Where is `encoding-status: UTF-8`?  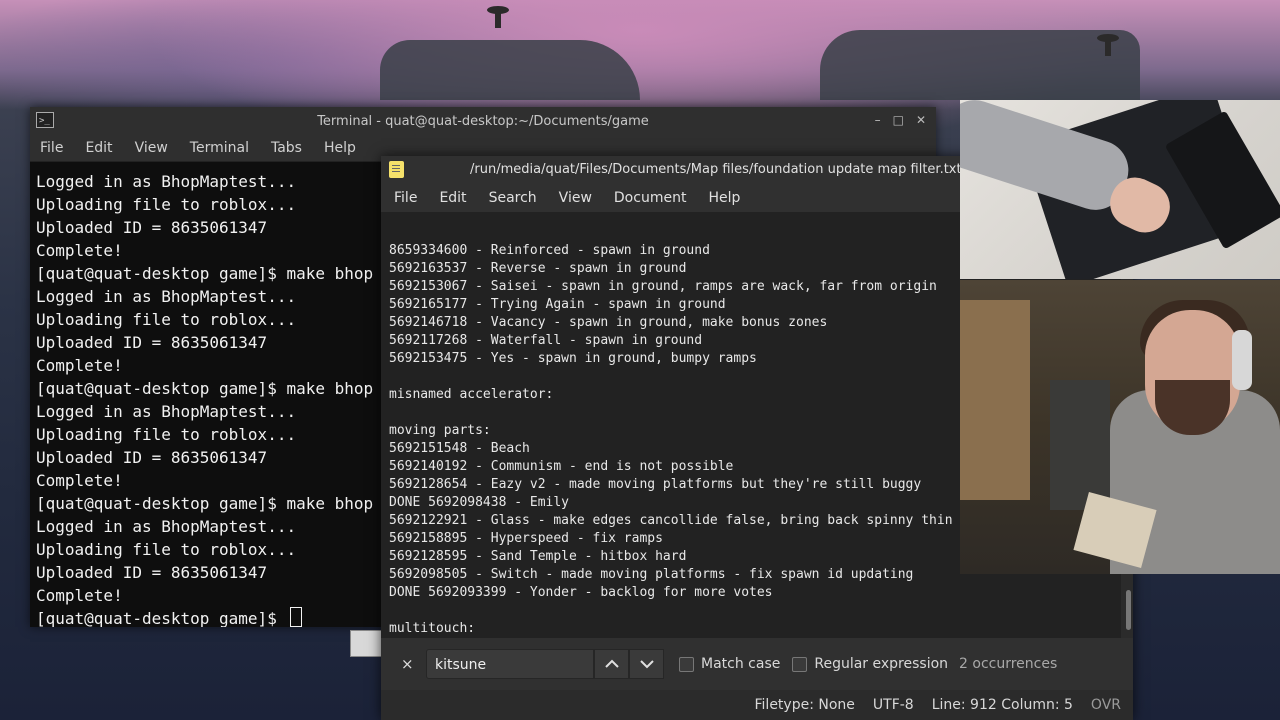
encoding-status: UTF-8 is located at coordinates (893, 705).